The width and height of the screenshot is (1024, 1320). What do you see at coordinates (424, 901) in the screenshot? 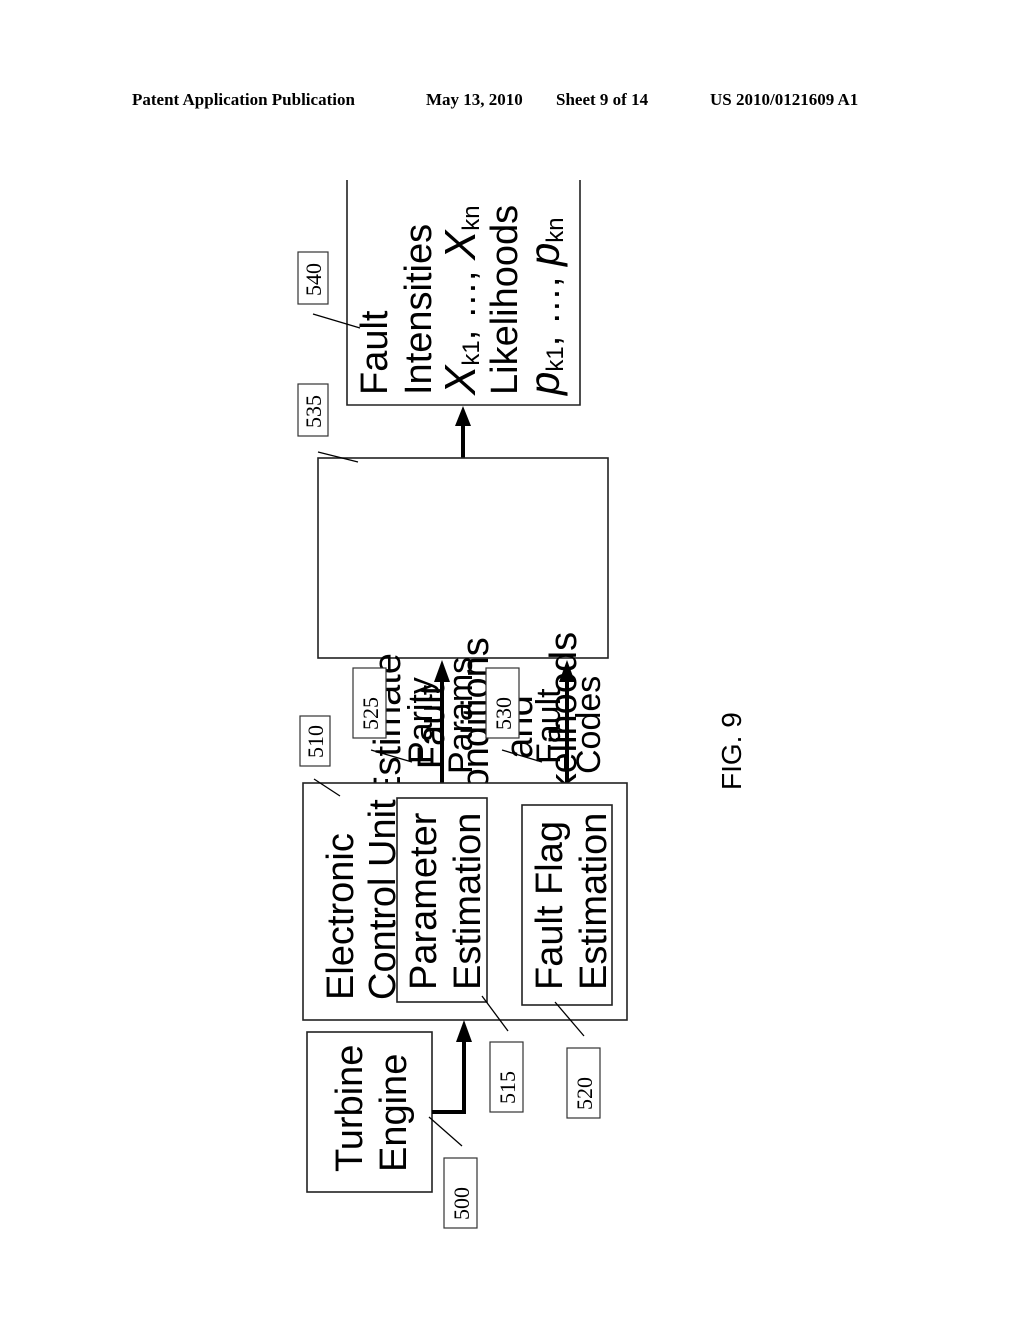
I see `parameter-estimation-line-1: Parameter` at bounding box center [424, 901].